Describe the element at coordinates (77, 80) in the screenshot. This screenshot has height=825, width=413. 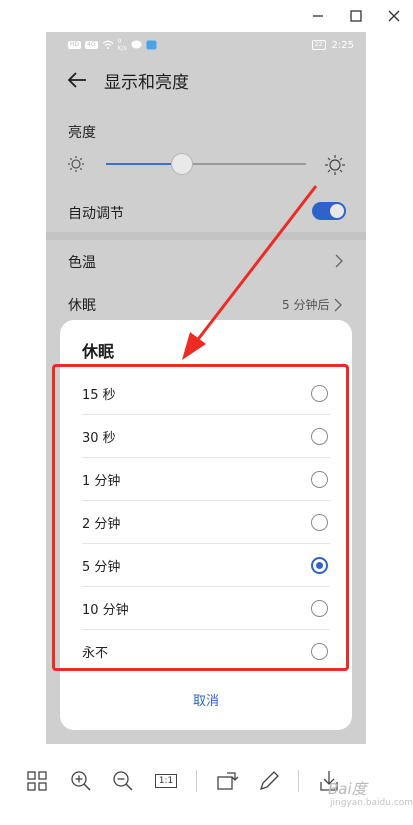
I see `back-arrow-icon` at that location.